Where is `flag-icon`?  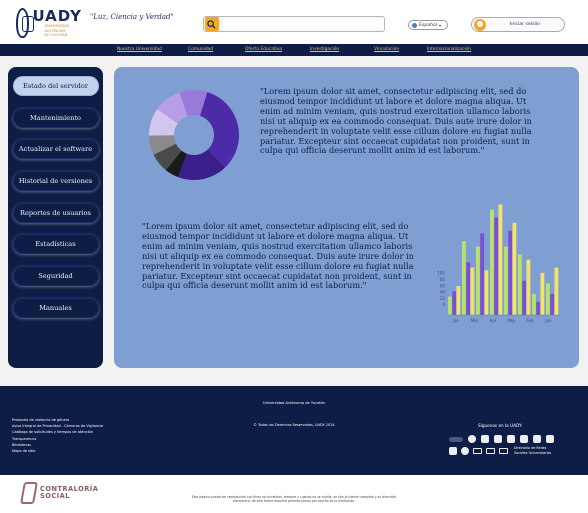 flag-icon is located at coordinates (453, 450).